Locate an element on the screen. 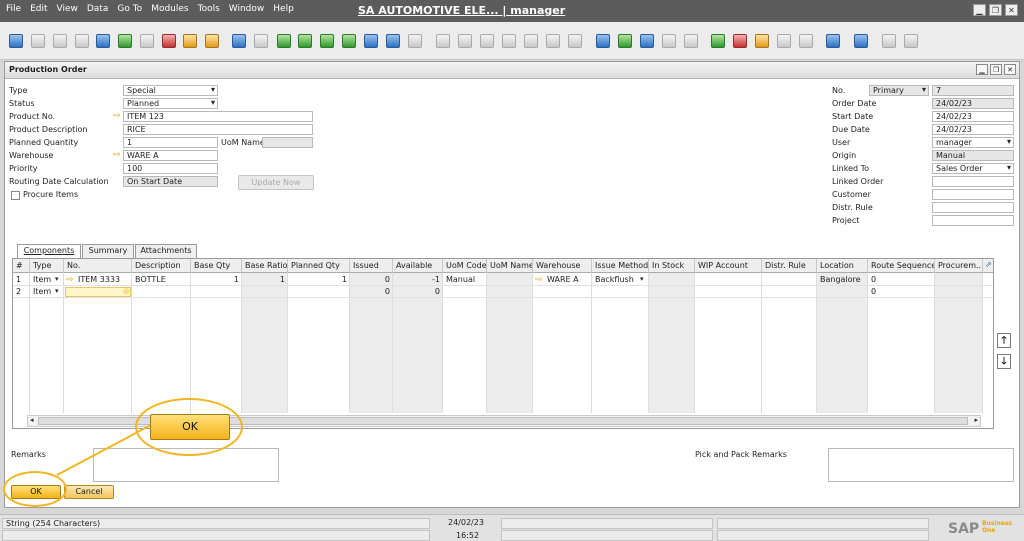 This screenshot has width=1024, height=541. target-document-icon is located at coordinates (465, 41).